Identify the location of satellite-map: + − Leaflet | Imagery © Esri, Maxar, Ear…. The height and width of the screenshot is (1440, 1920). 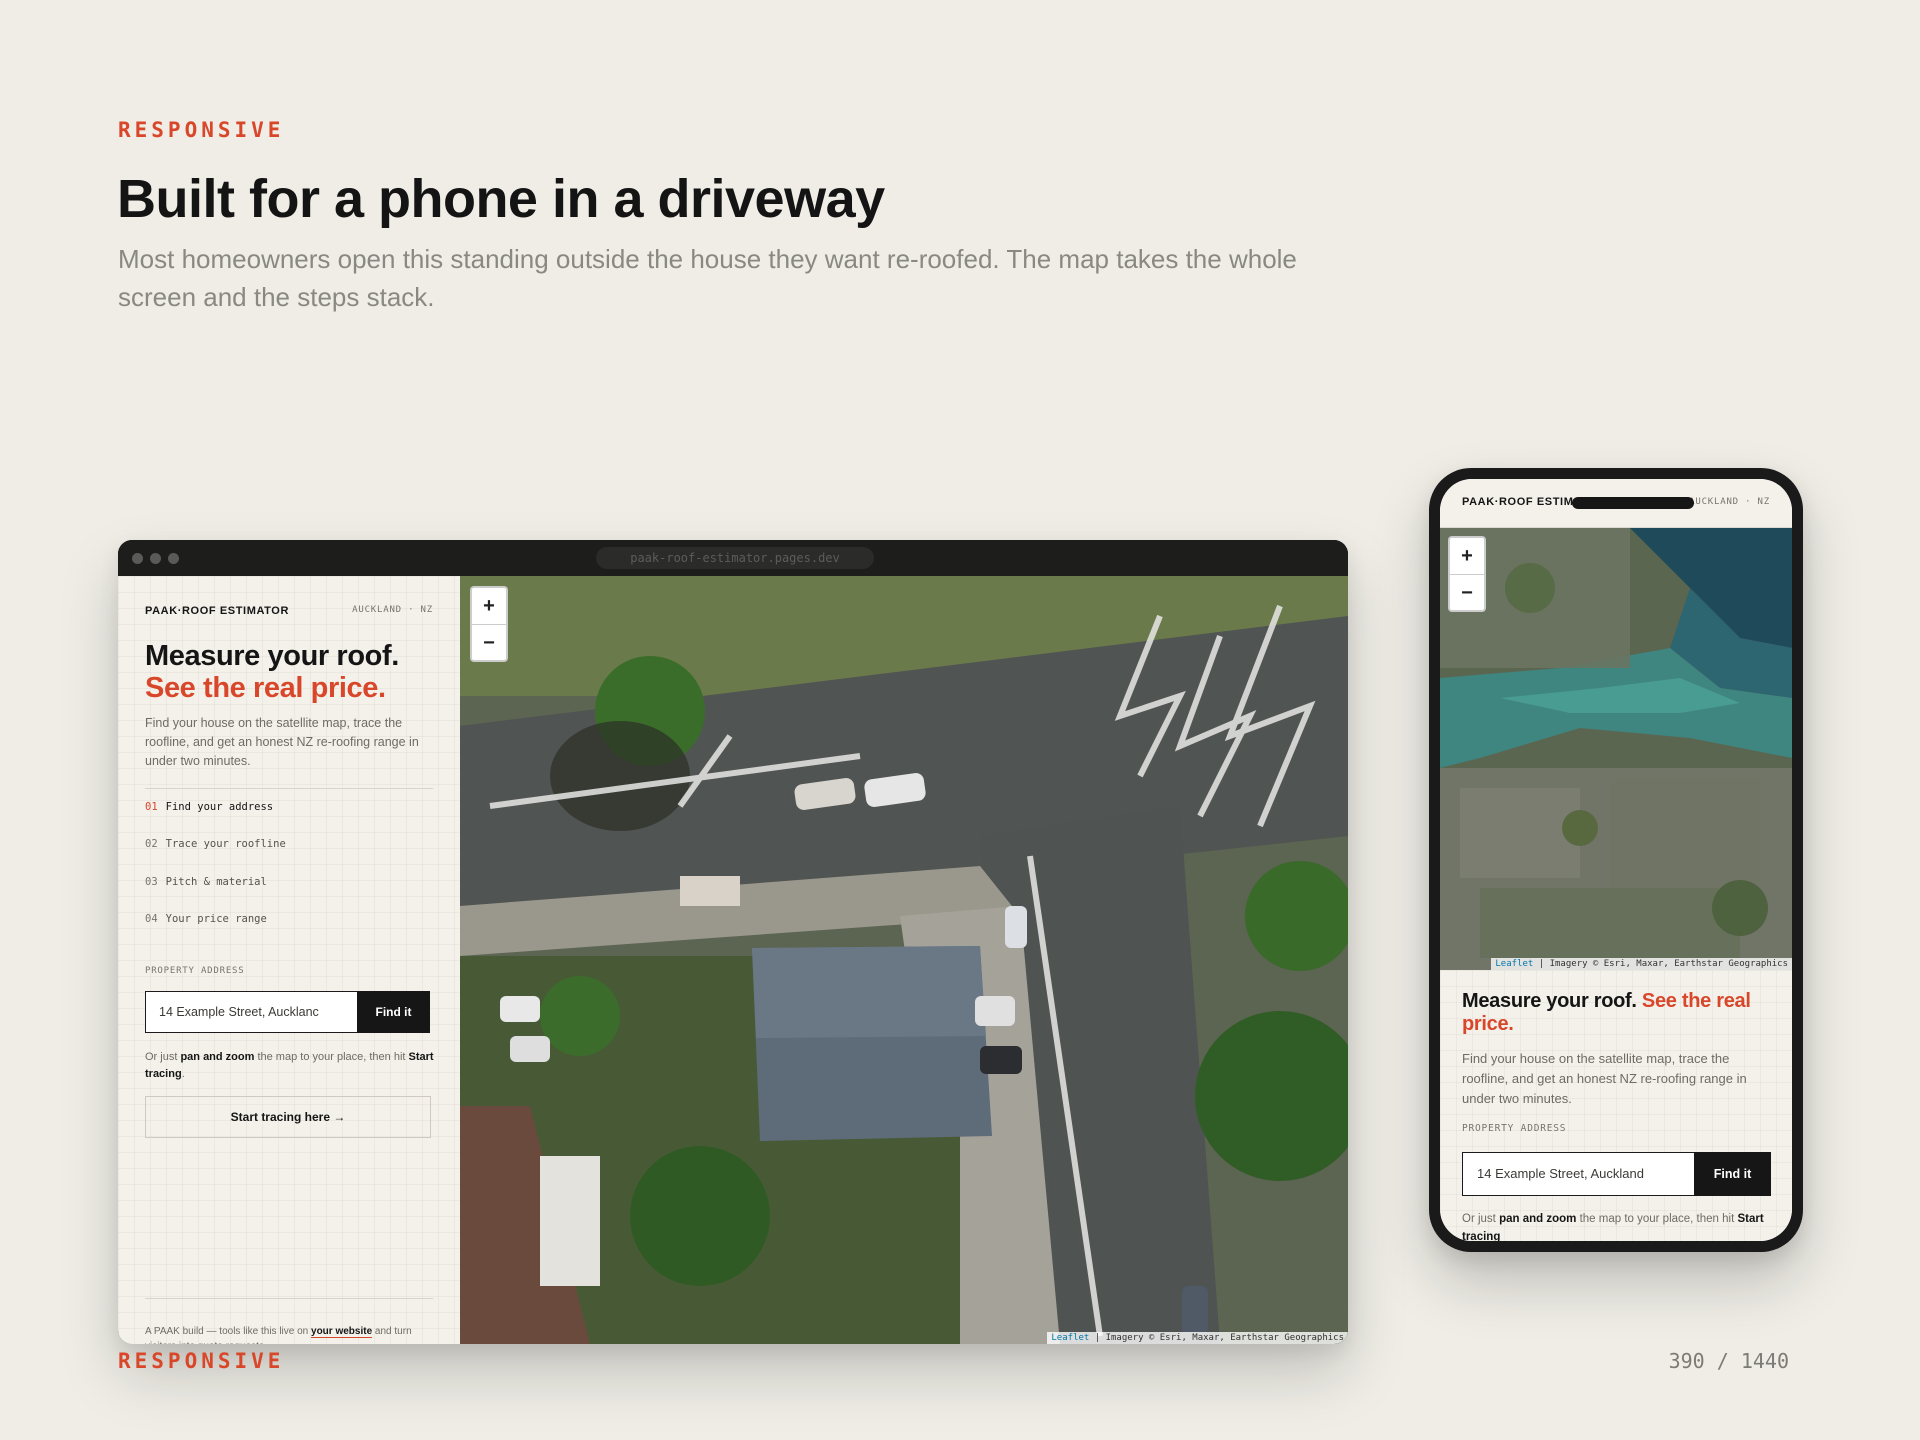
(1616, 749).